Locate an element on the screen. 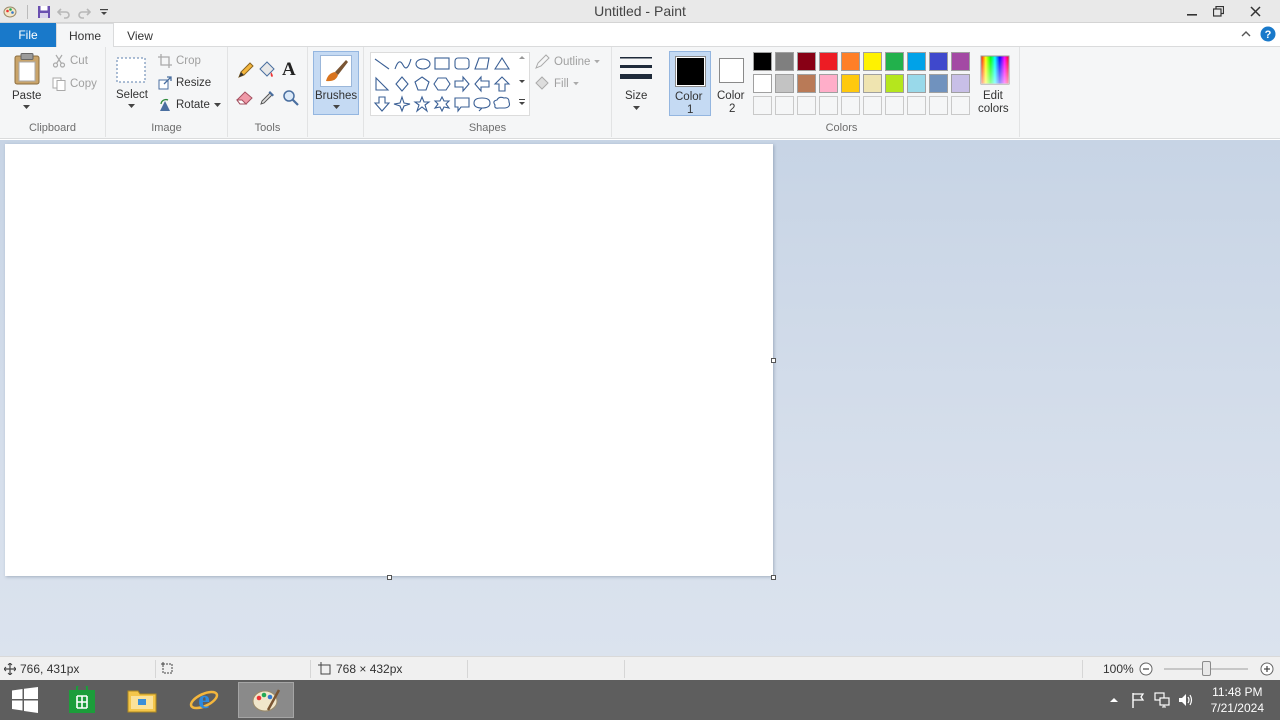 This screenshot has width=1280, height=720. color1-button: Color 1 is located at coordinates (690, 83).